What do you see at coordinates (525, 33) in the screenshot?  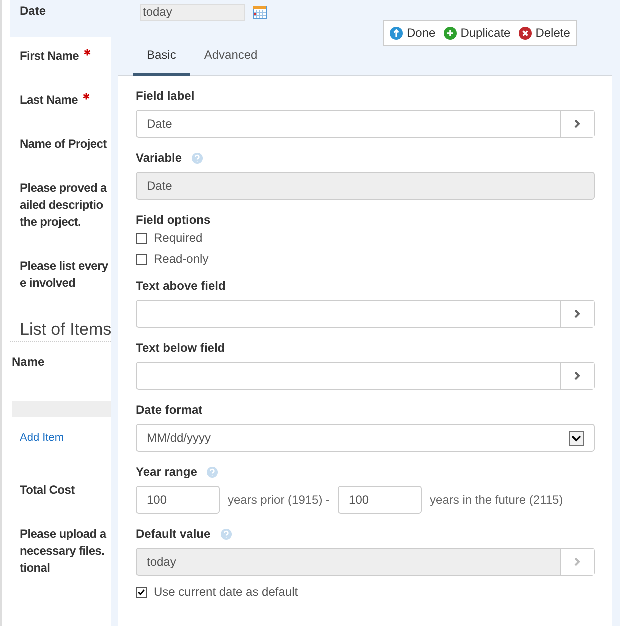 I see `close-icon` at bounding box center [525, 33].